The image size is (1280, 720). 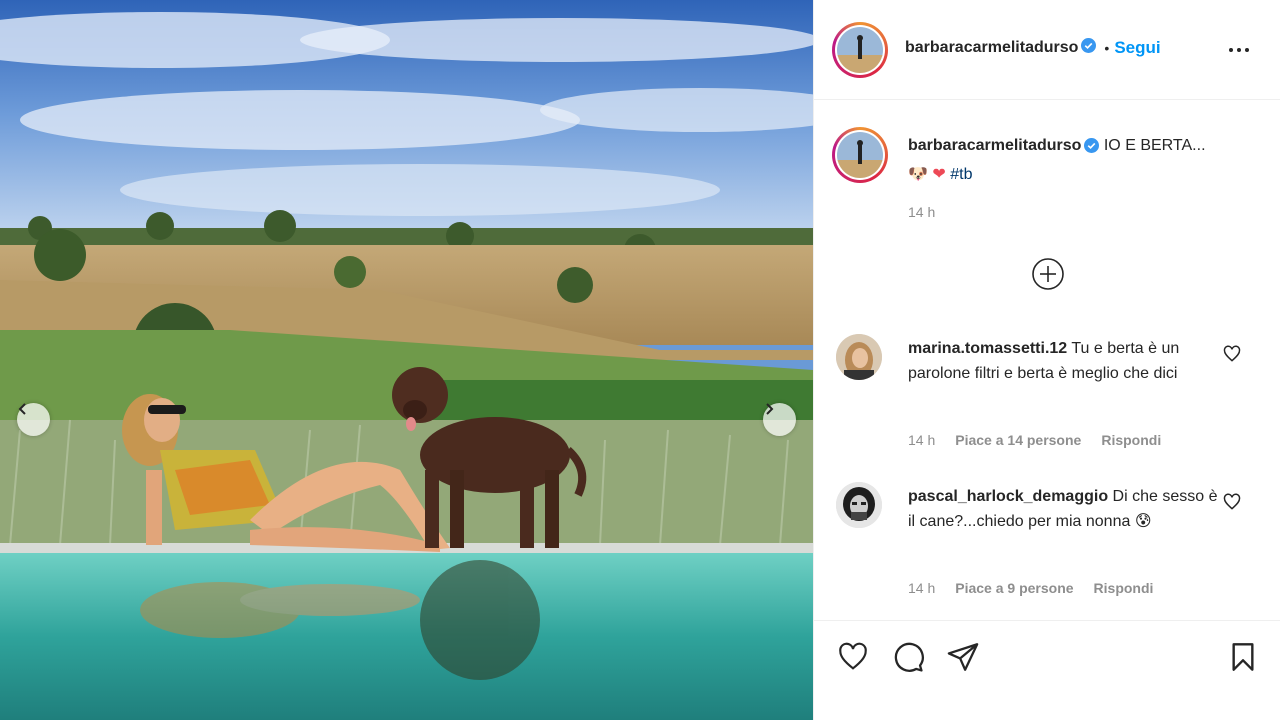 I want to click on caption-author-avatar, so click(x=860, y=155).